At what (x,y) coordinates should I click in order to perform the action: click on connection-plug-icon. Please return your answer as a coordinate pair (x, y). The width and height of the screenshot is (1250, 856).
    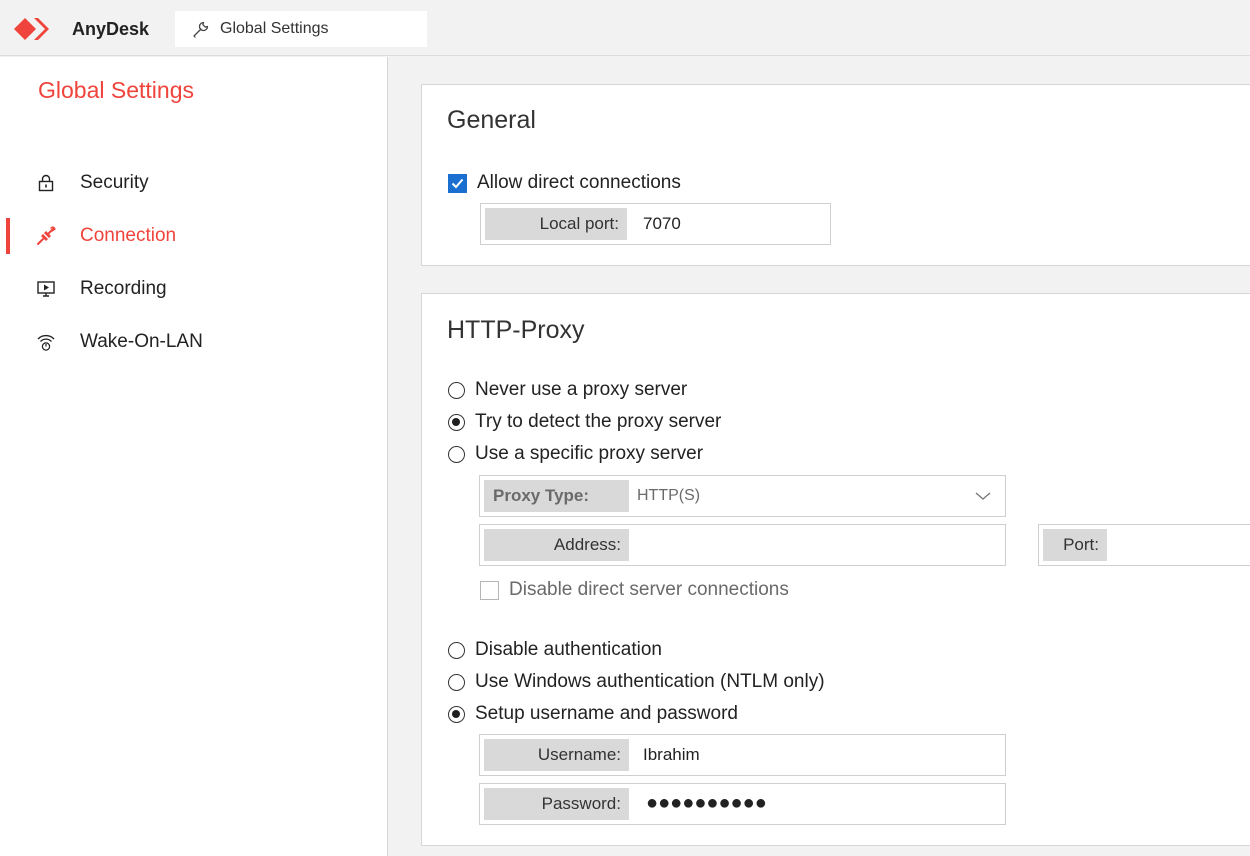
    Looking at the image, I should click on (46, 235).